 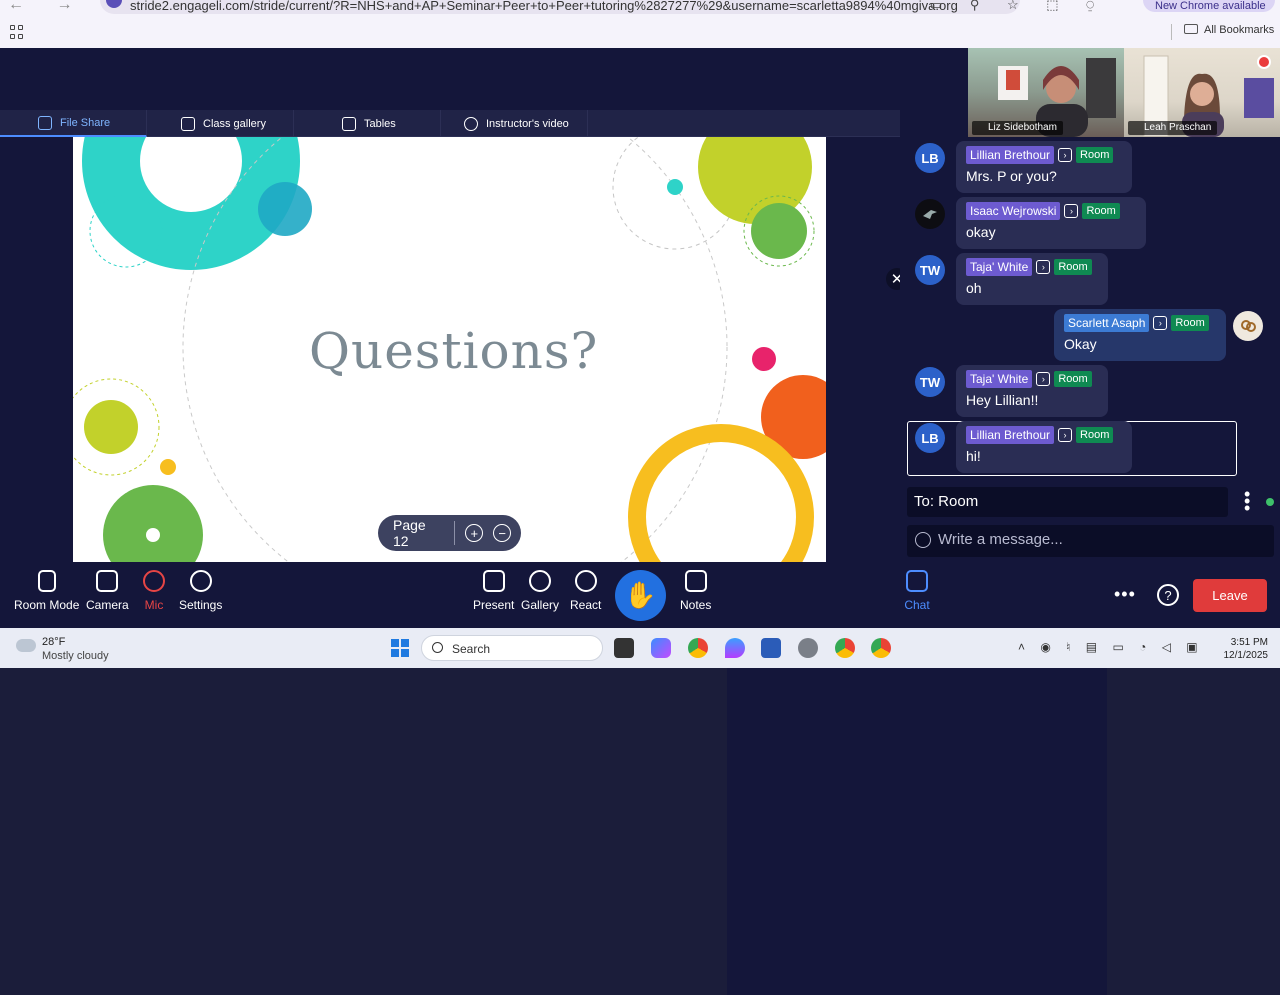 What do you see at coordinates (640, 32) in the screenshot?
I see `bookmarks-bar: All Bookmarks` at bounding box center [640, 32].